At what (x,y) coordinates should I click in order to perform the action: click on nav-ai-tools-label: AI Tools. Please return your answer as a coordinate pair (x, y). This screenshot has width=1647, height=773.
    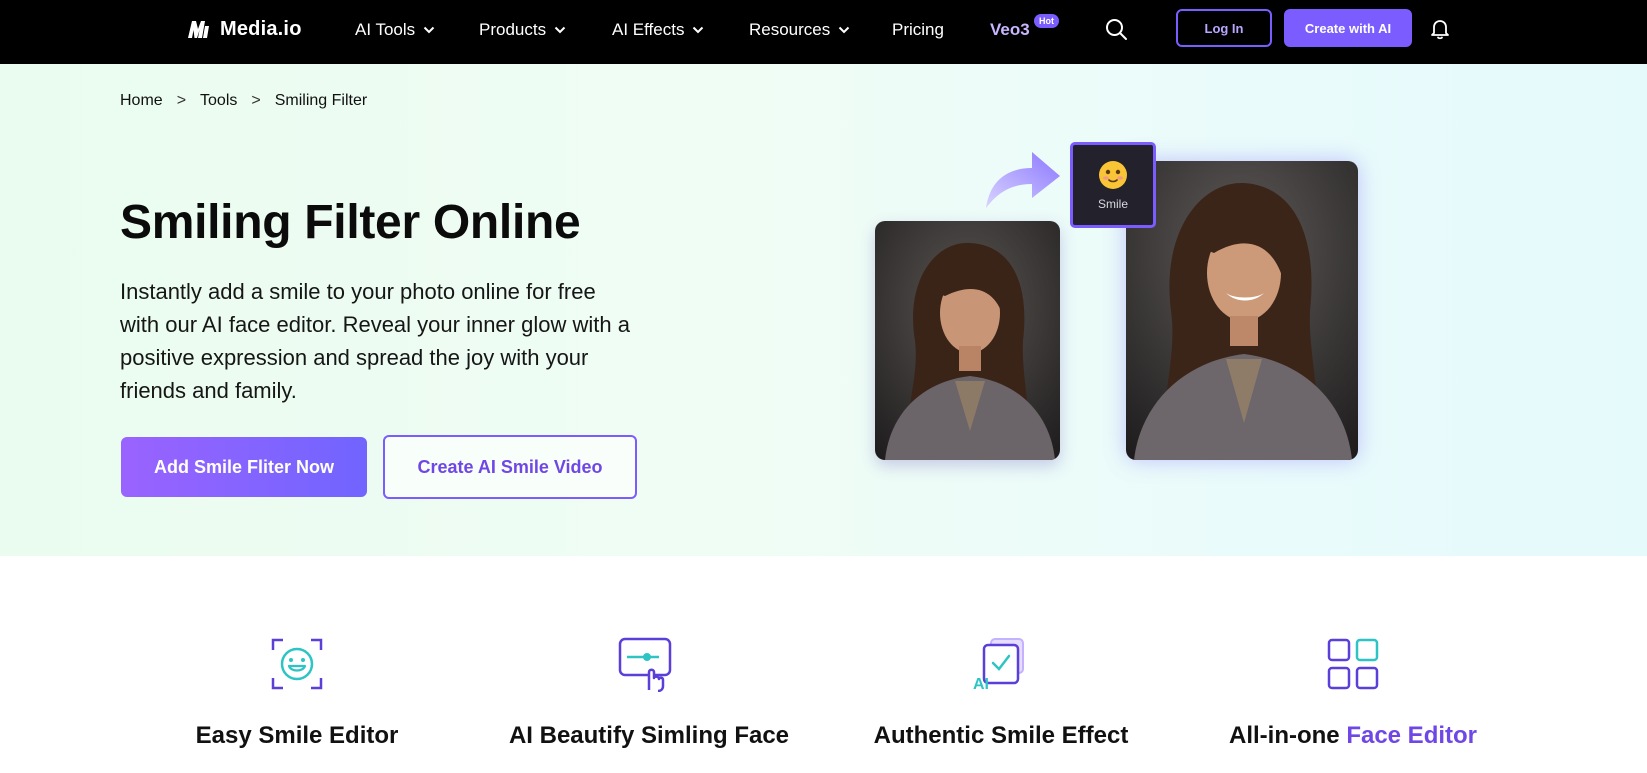
    Looking at the image, I should click on (385, 29).